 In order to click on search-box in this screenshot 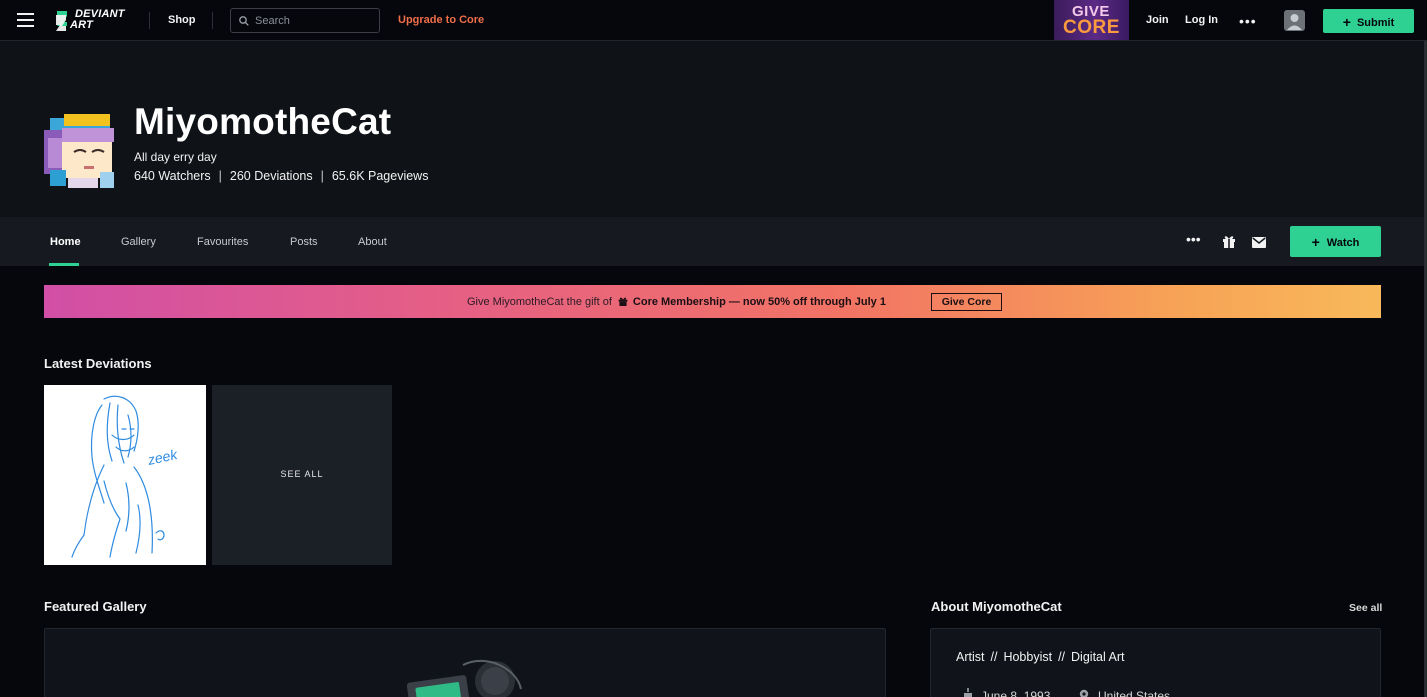, I will do `click(305, 20)`.